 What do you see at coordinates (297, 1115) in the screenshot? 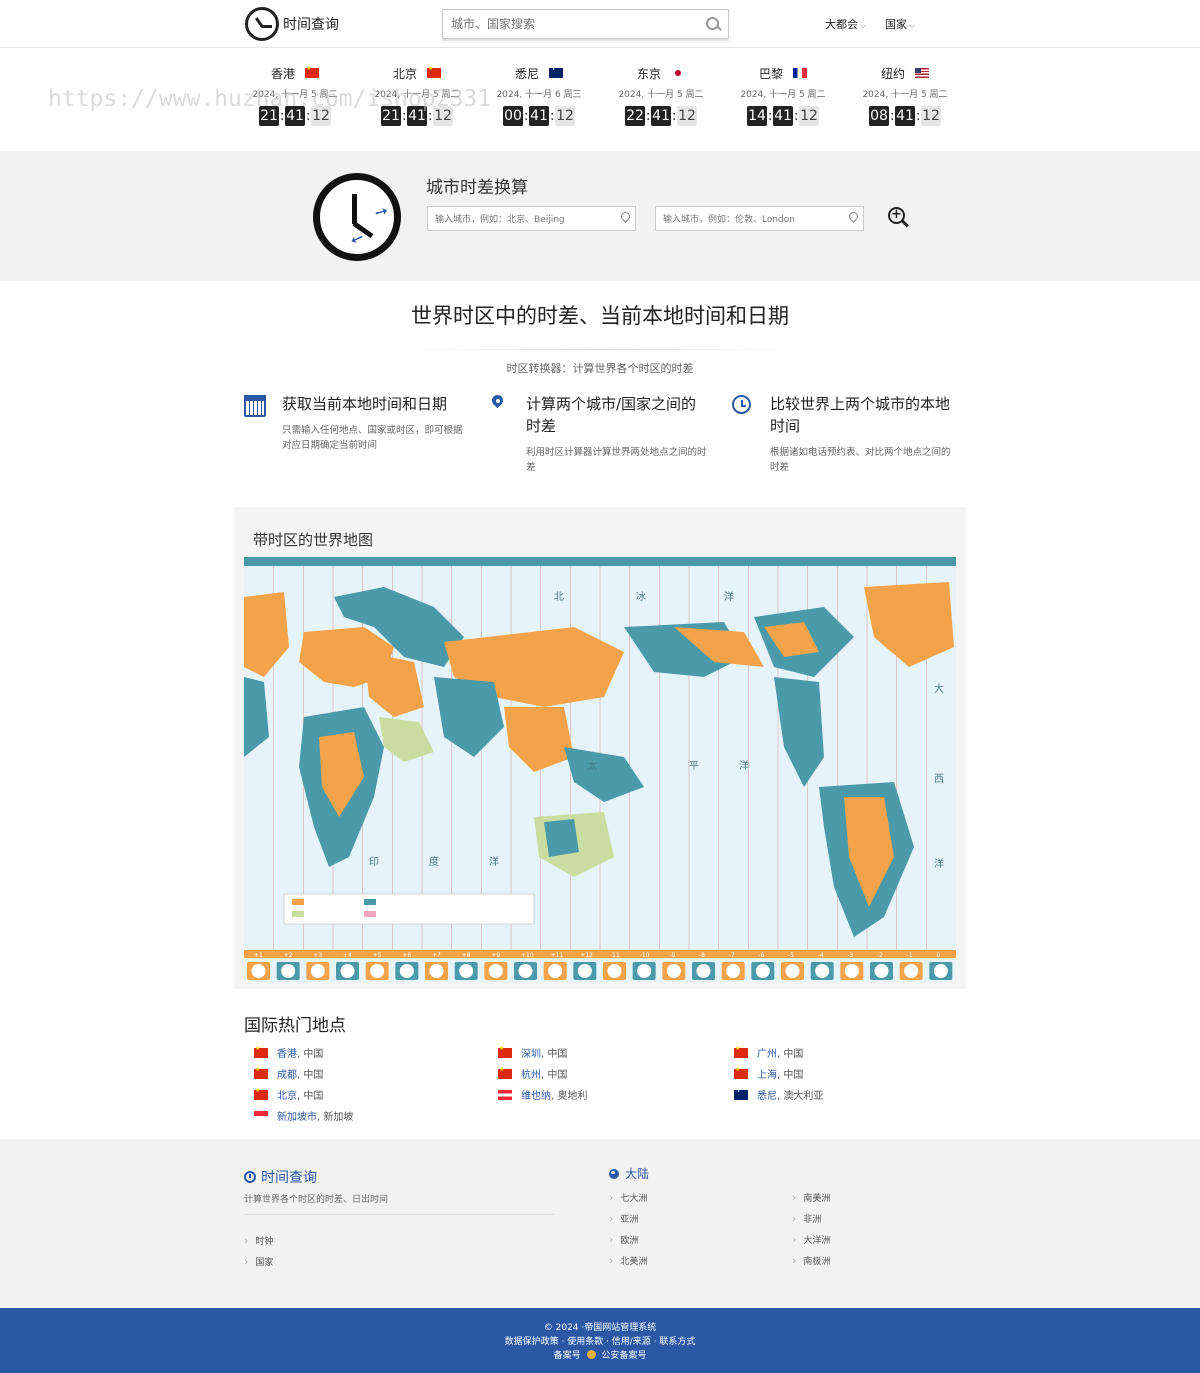
I see `place-city-link: 新加坡市` at bounding box center [297, 1115].